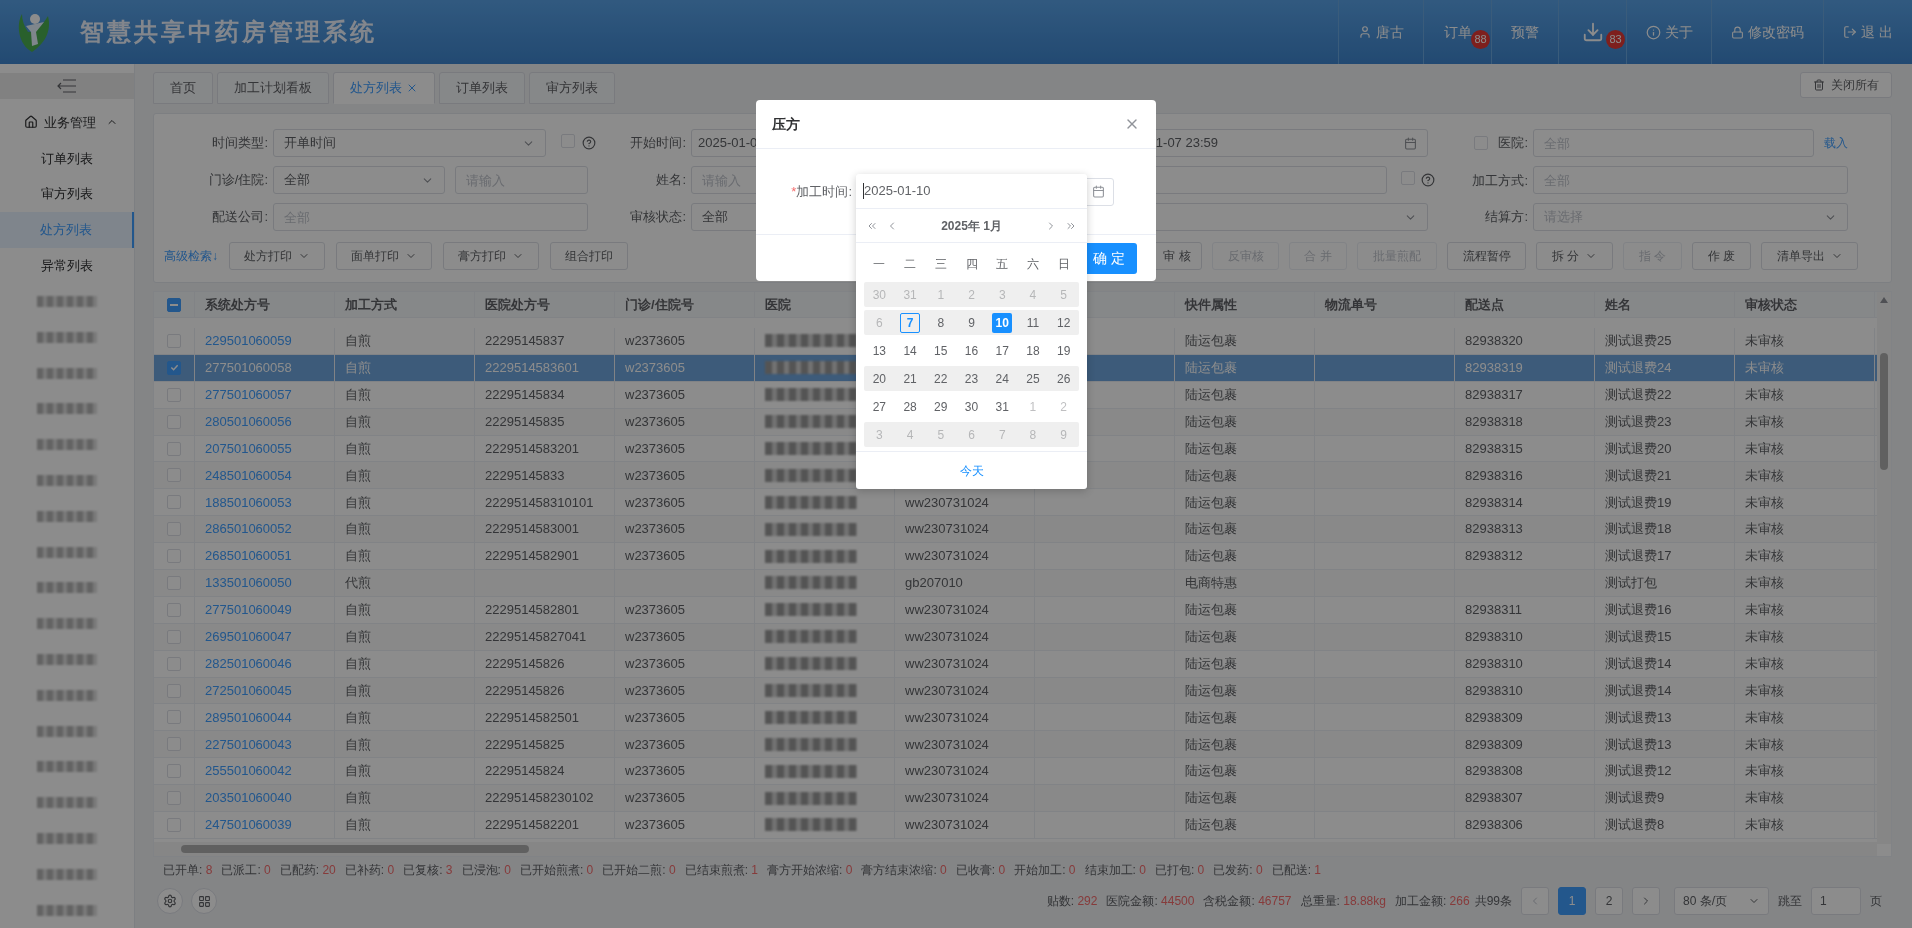 Image resolution: width=1912 pixels, height=928 pixels. What do you see at coordinates (1015, 745) in the screenshot?
I see `table-row: 227501060043 自煎 22295145825 w2373605 ww230731024 陆运包裹 82938309 测试退费13 未审核` at bounding box center [1015, 745].